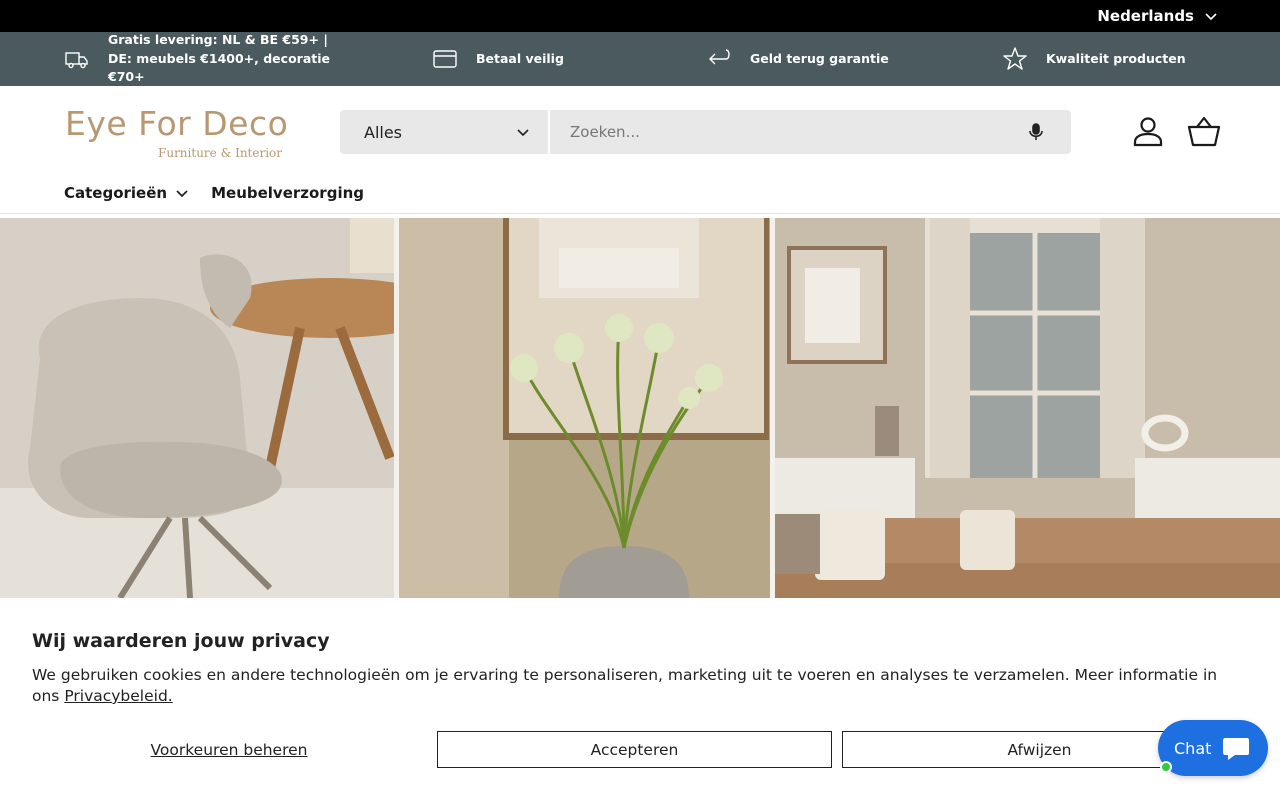 Image resolution: width=1280 pixels, height=800 pixels. I want to click on manage-preferences-button: Voorkeuren beheren, so click(229, 749).